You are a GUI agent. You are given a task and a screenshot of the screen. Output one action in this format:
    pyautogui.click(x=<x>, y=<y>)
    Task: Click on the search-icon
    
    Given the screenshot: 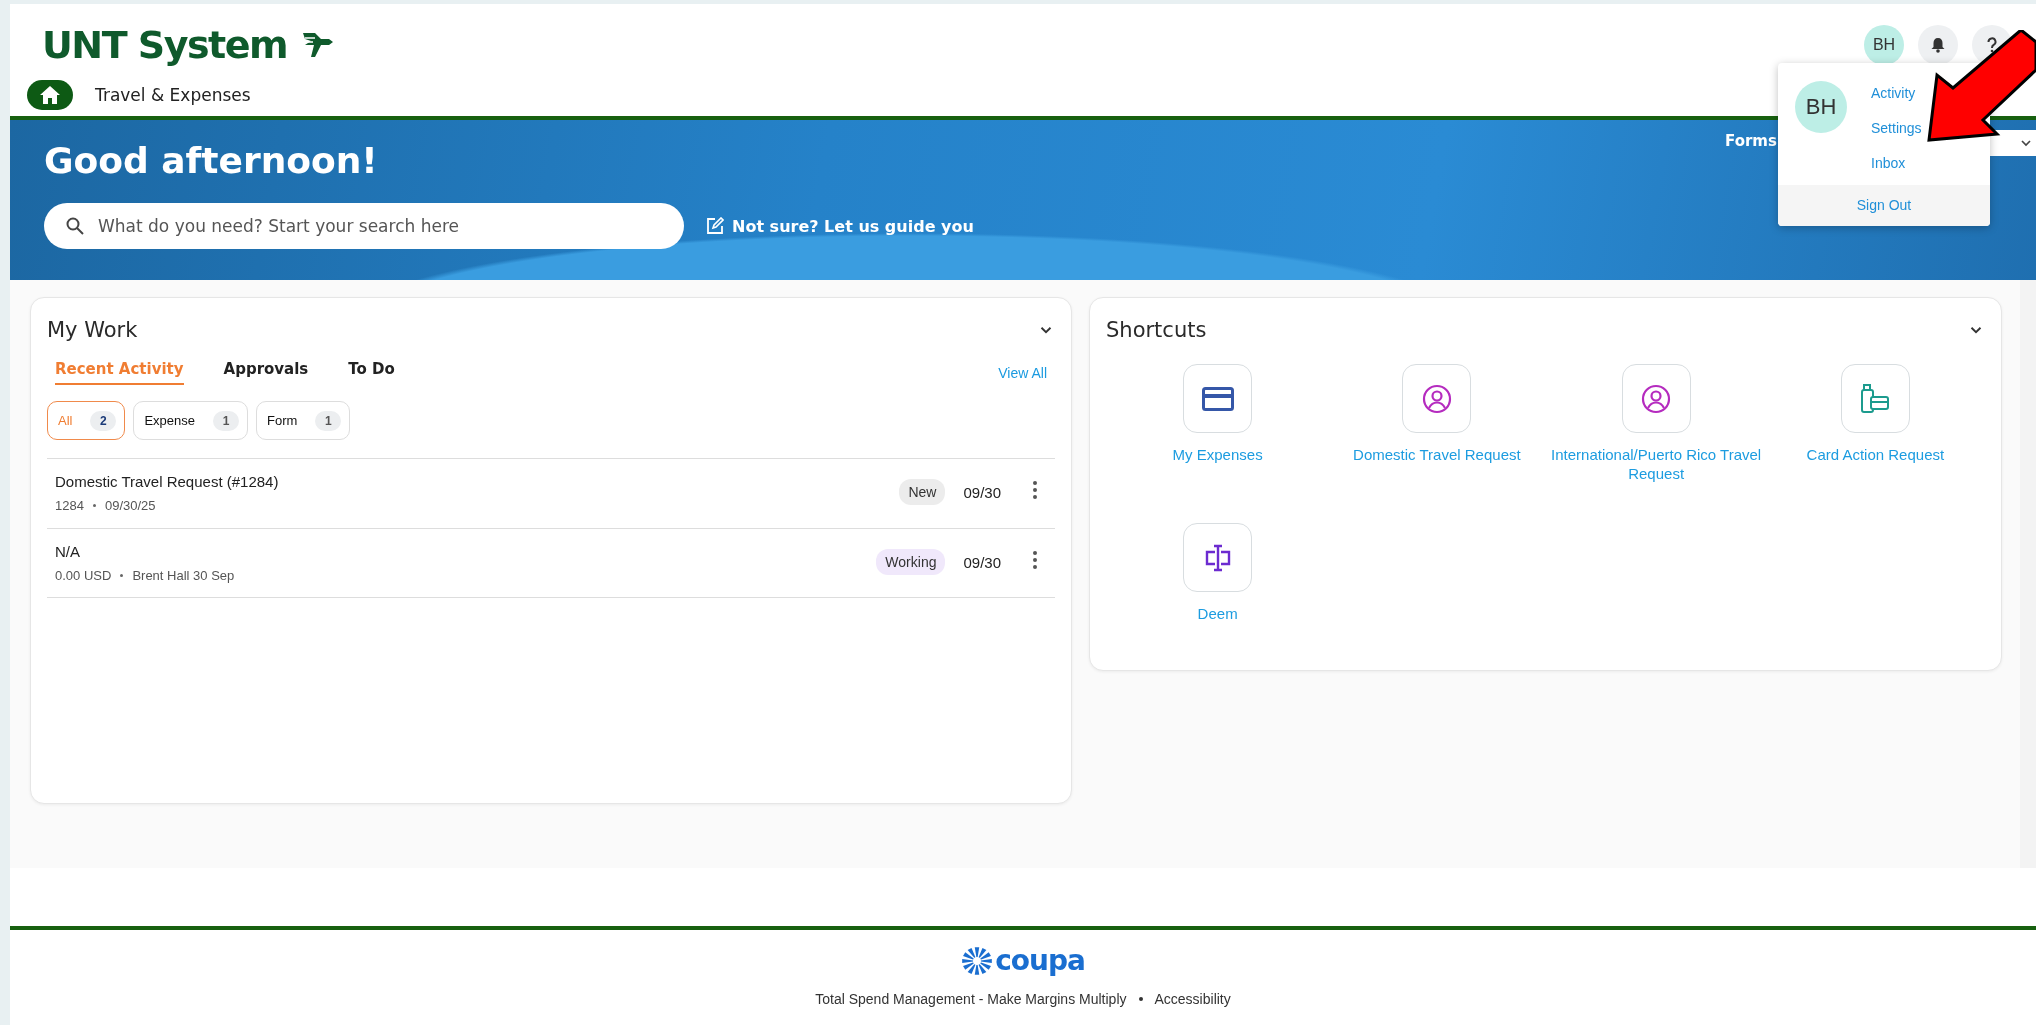 What is the action you would take?
    pyautogui.click(x=75, y=226)
    